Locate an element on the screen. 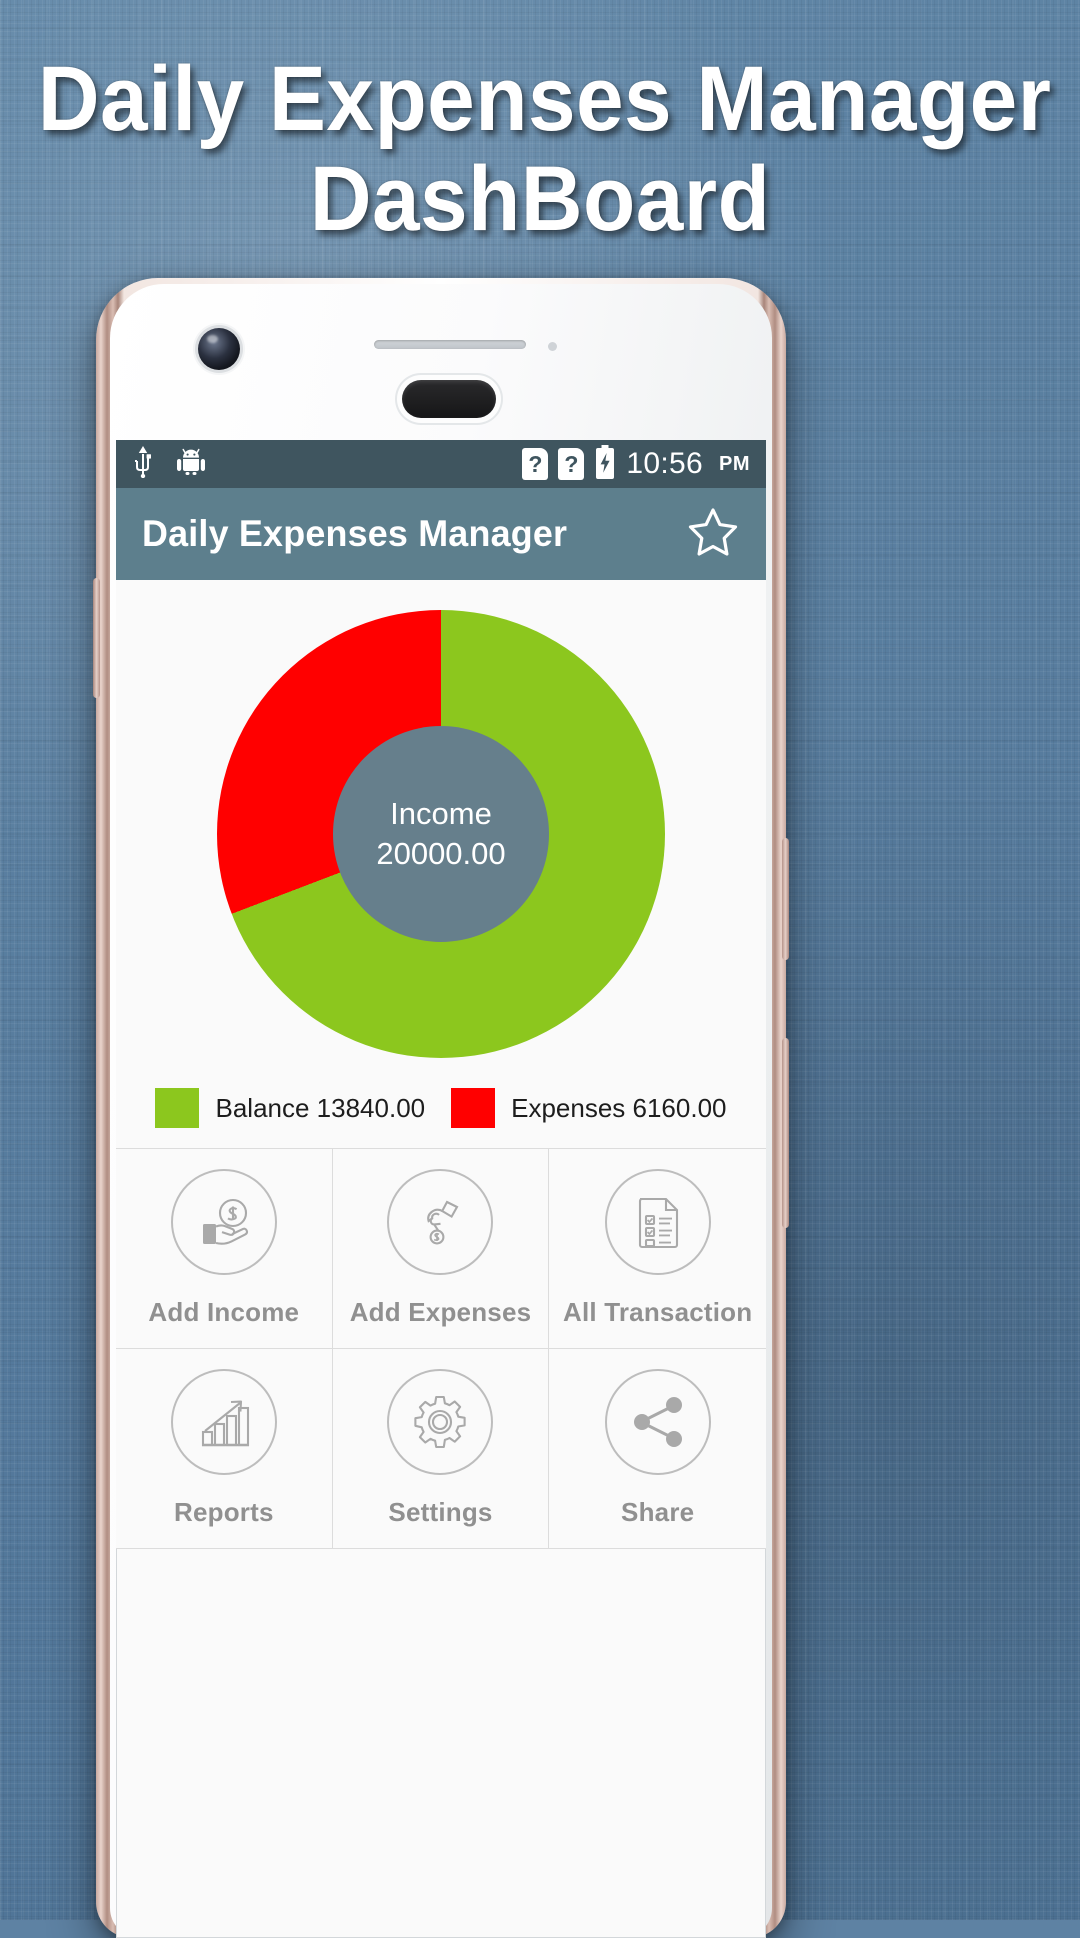 This screenshot has width=1080, height=1938. income-label: Income is located at coordinates (441, 814).